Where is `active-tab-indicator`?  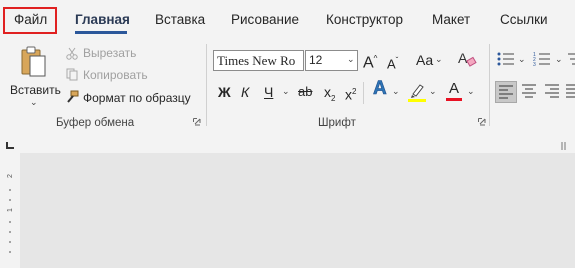
active-tab-indicator is located at coordinates (101, 32).